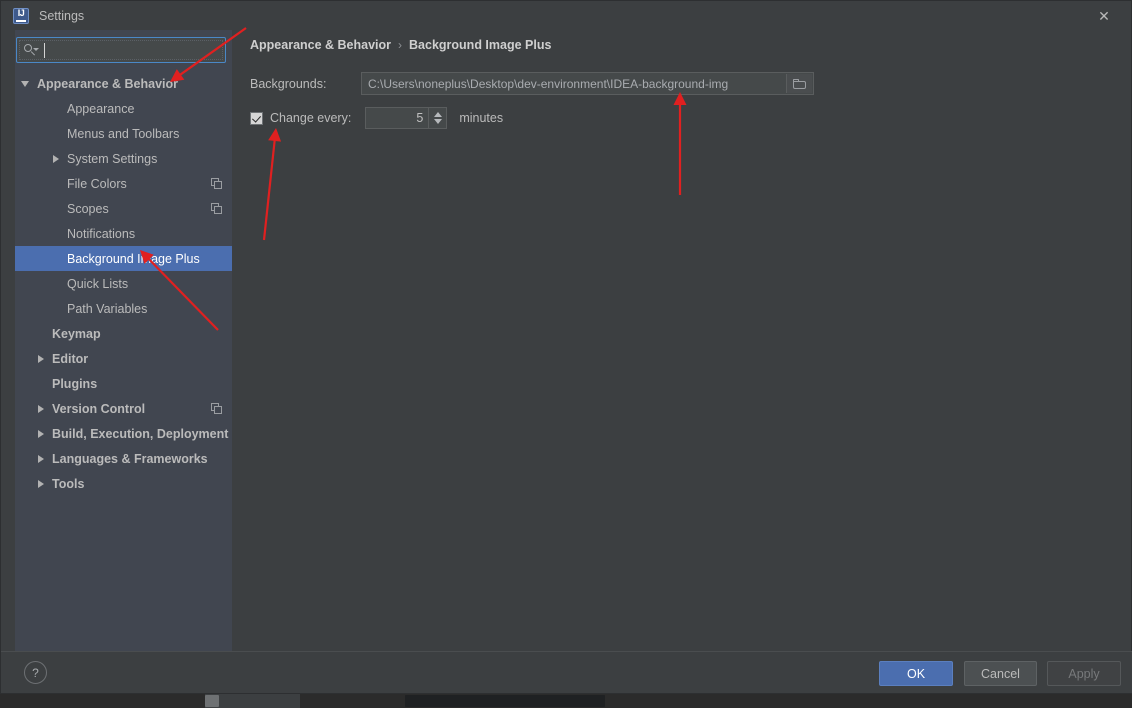 This screenshot has width=1132, height=708. I want to click on close-icon: ✕, so click(1104, 16).